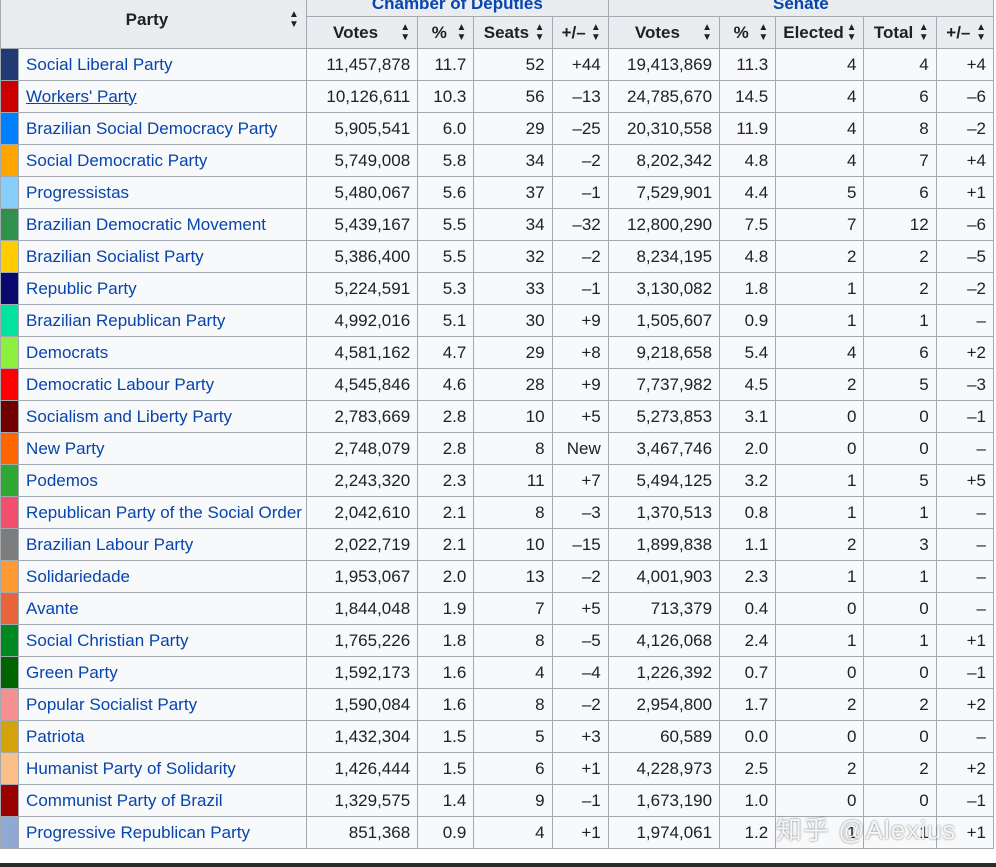 Image resolution: width=996 pixels, height=867 pixels. Describe the element at coordinates (573, 32) in the screenshot. I see `change-header-label: +/–` at that location.